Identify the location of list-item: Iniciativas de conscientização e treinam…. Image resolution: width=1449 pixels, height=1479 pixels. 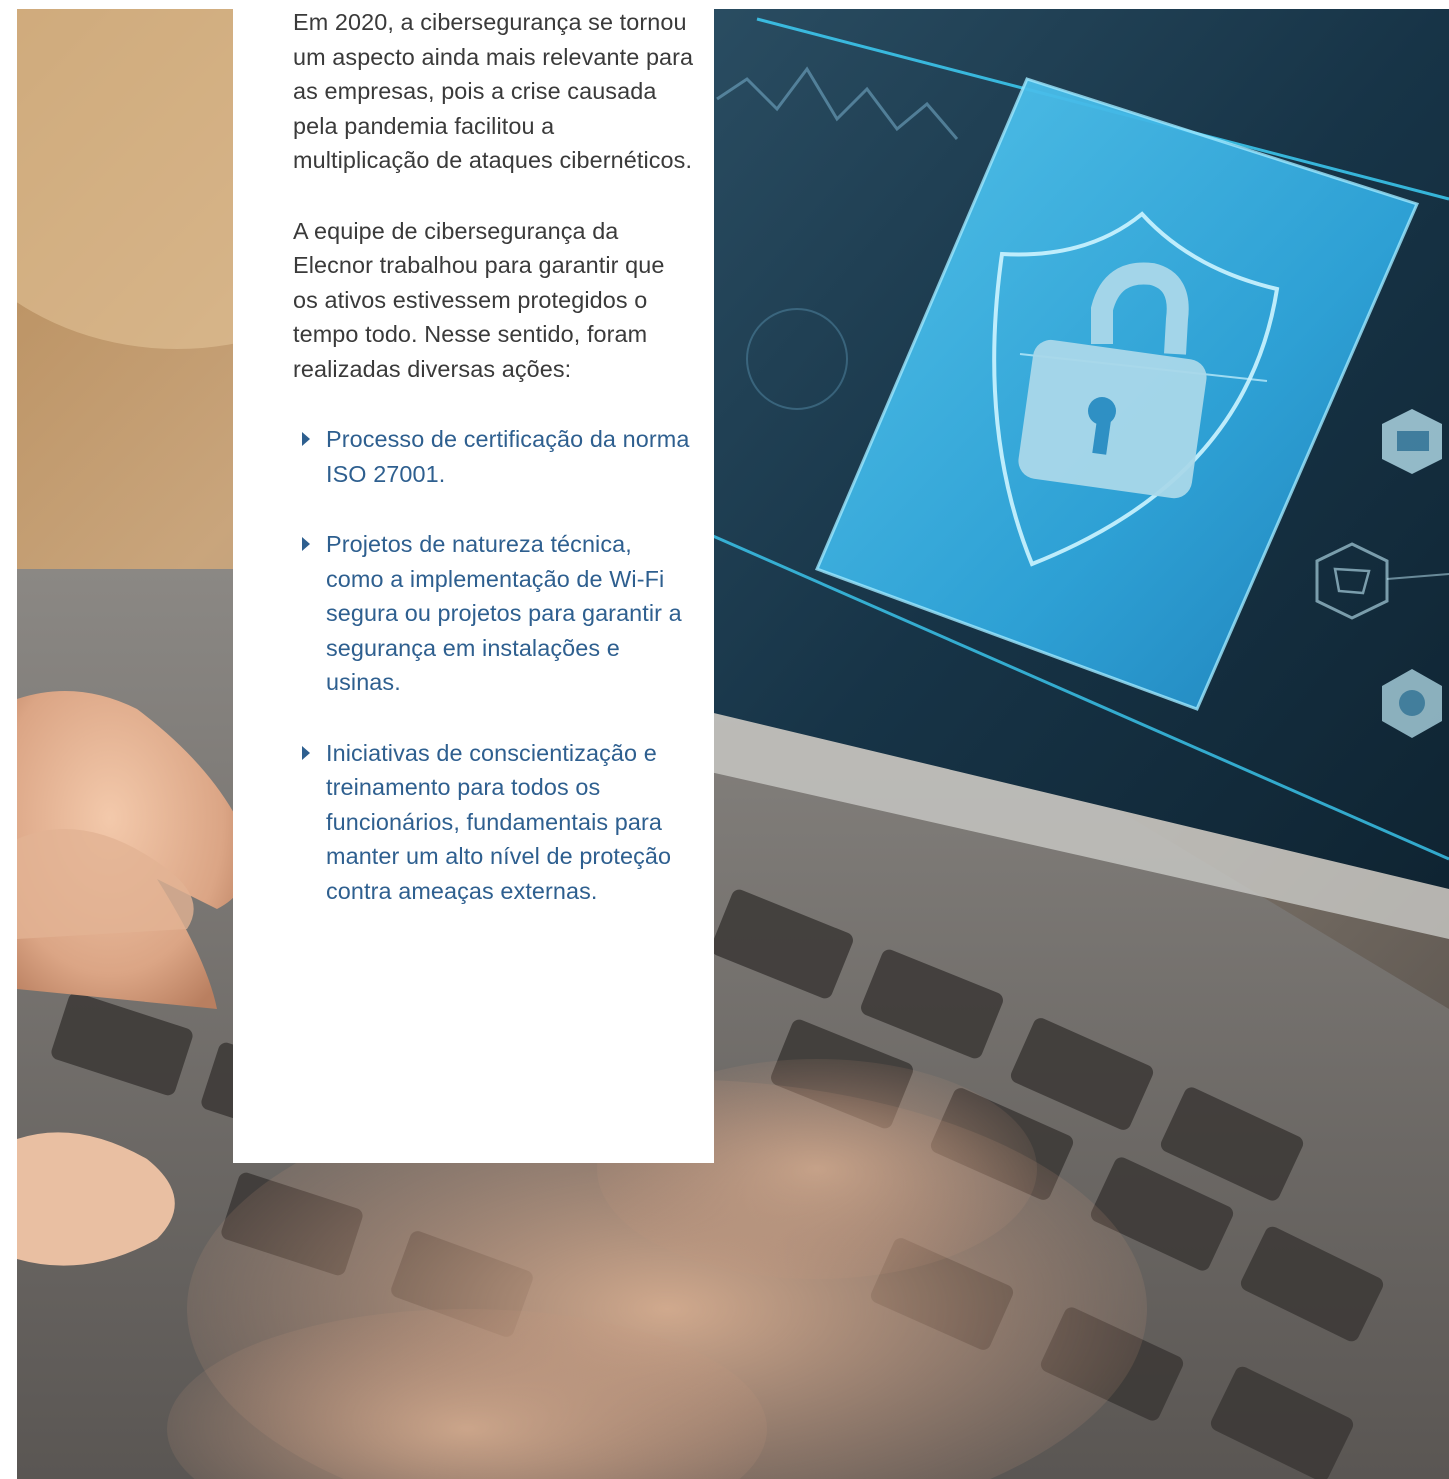
(493, 822).